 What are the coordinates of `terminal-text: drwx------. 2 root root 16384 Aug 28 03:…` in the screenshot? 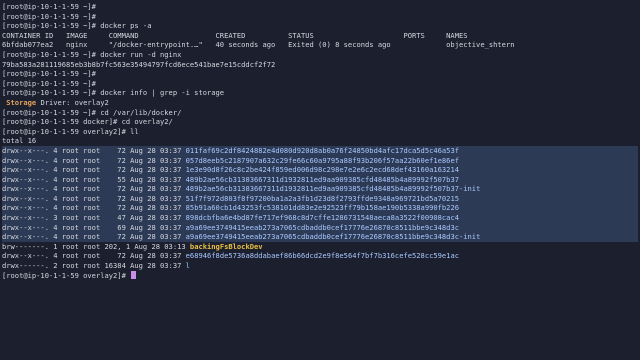 It's located at (94, 266).